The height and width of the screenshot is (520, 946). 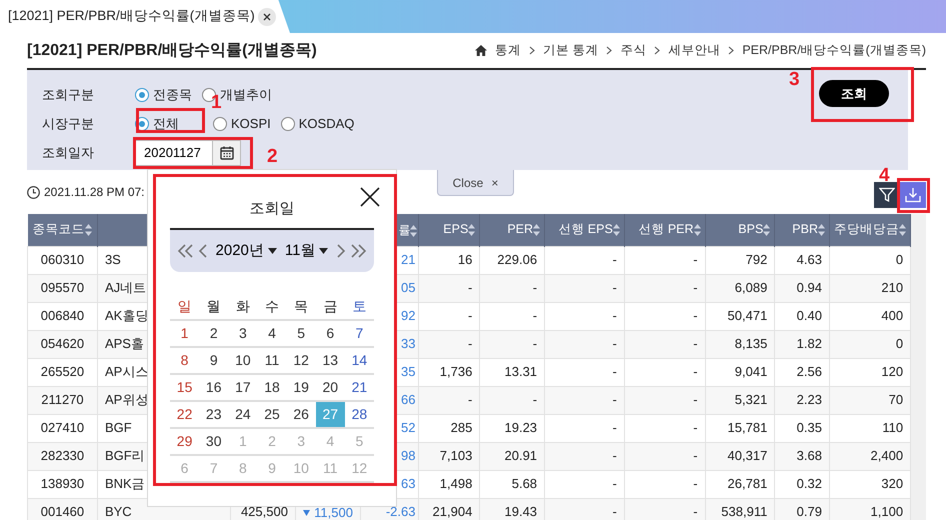 What do you see at coordinates (272, 306) in the screenshot?
I see `weekday-label: 수` at bounding box center [272, 306].